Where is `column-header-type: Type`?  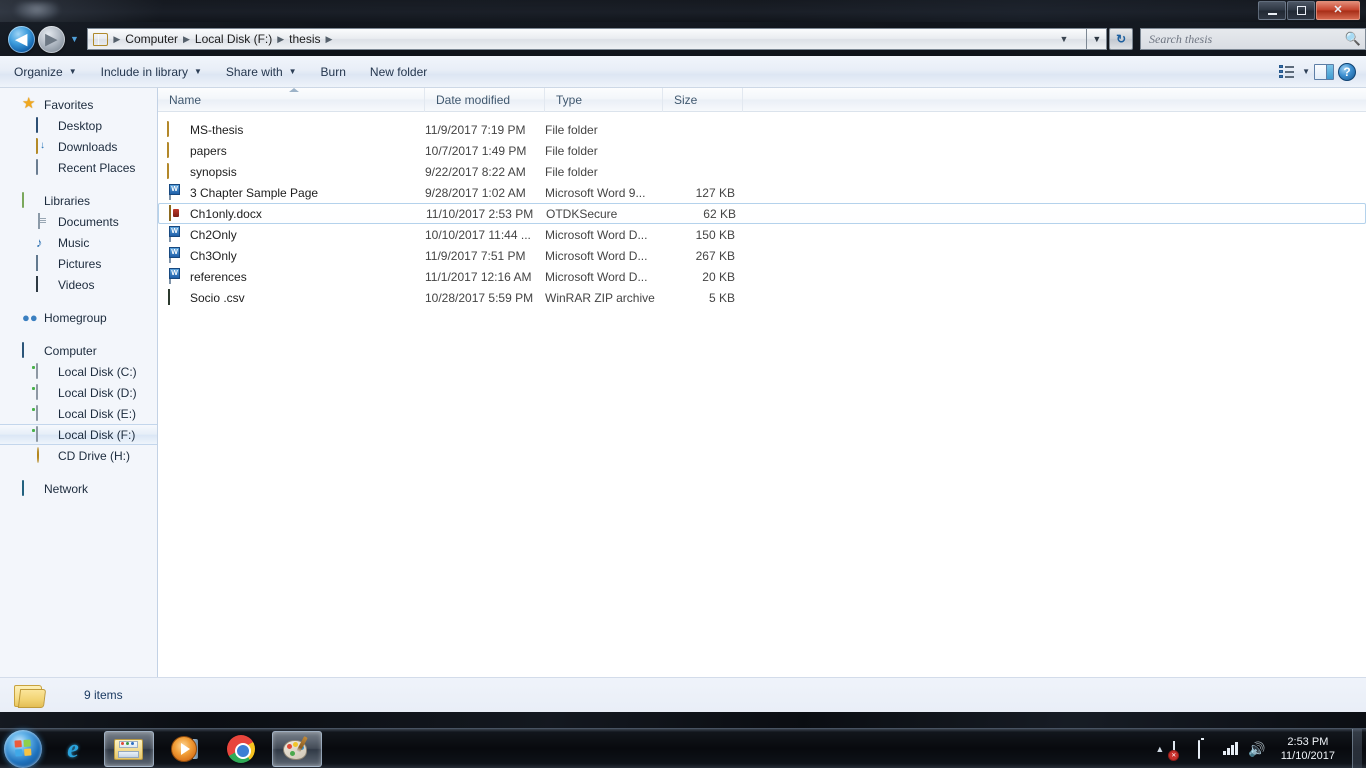
column-header-type: Type is located at coordinates (604, 99).